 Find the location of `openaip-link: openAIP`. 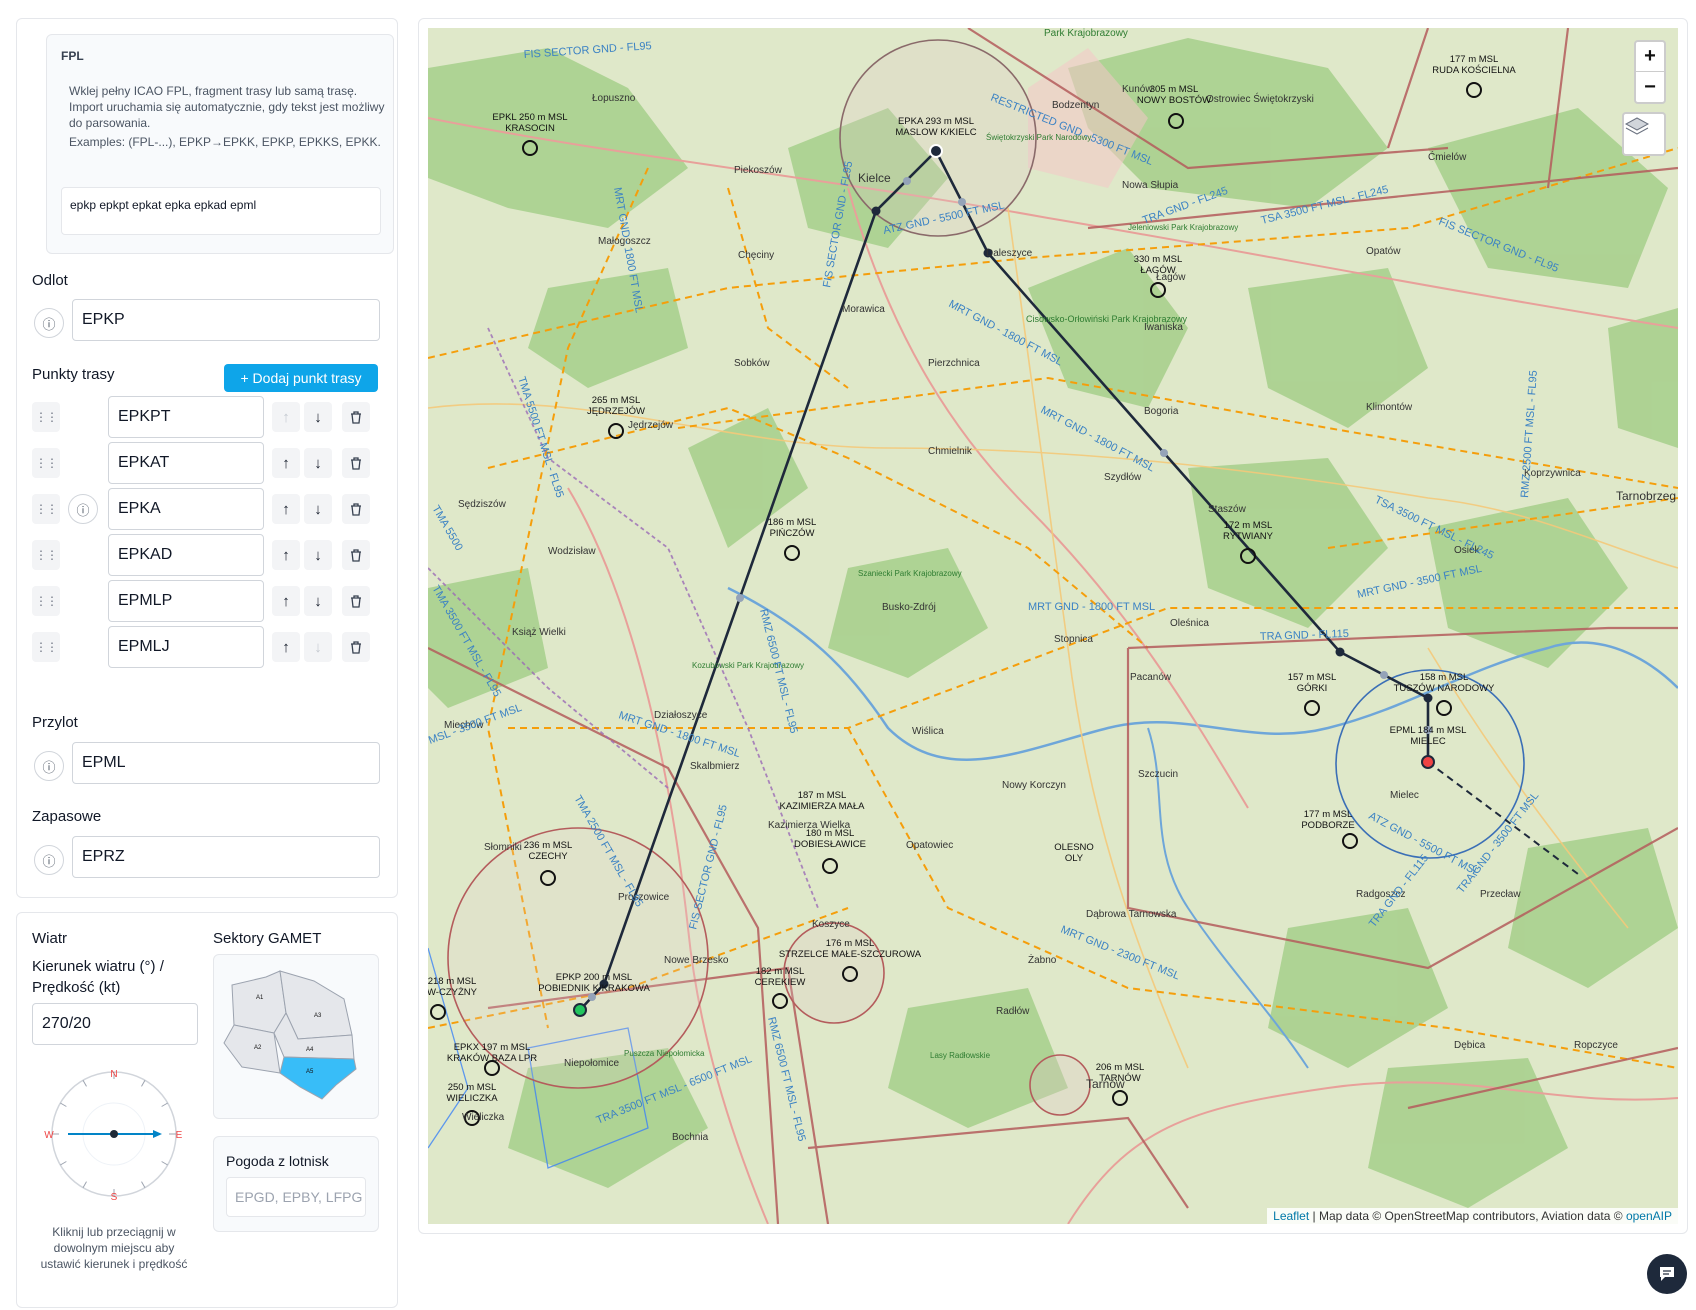

openaip-link: openAIP is located at coordinates (1649, 1216).